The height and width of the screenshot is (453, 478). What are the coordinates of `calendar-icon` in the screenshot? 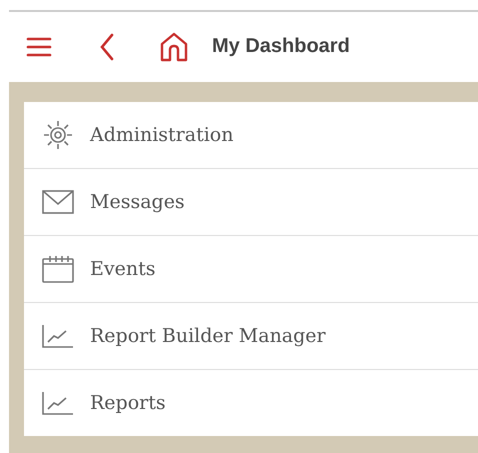 It's located at (58, 269).